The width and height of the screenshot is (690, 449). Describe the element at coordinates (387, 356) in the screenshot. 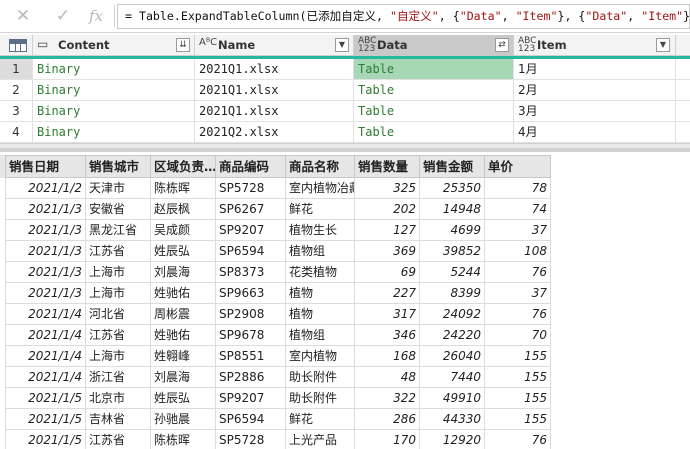

I see `sheet-cell: 168` at that location.